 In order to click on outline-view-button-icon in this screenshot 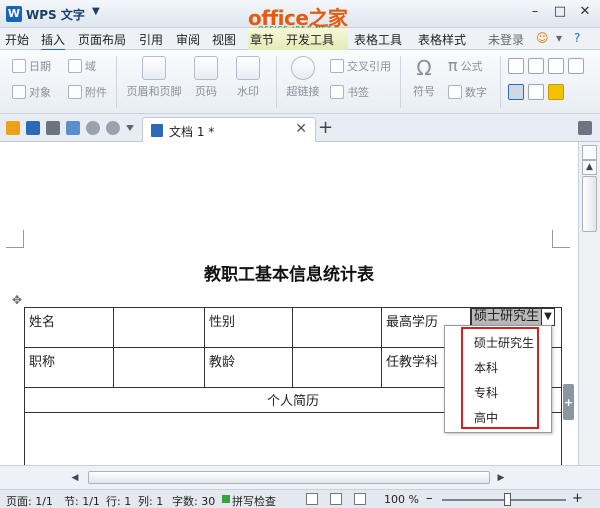, I will do `click(336, 499)`.